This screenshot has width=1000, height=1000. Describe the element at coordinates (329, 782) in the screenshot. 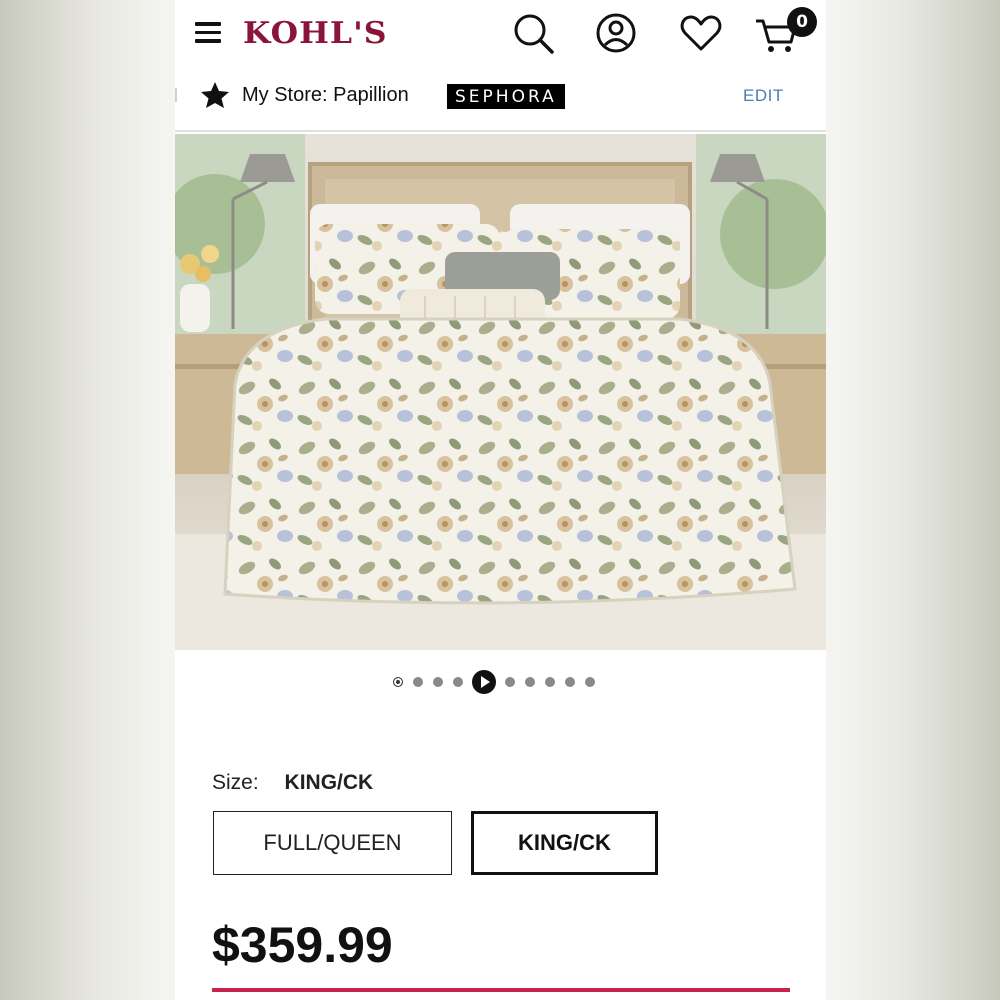

I see `selected-size-value: KING/CK` at that location.